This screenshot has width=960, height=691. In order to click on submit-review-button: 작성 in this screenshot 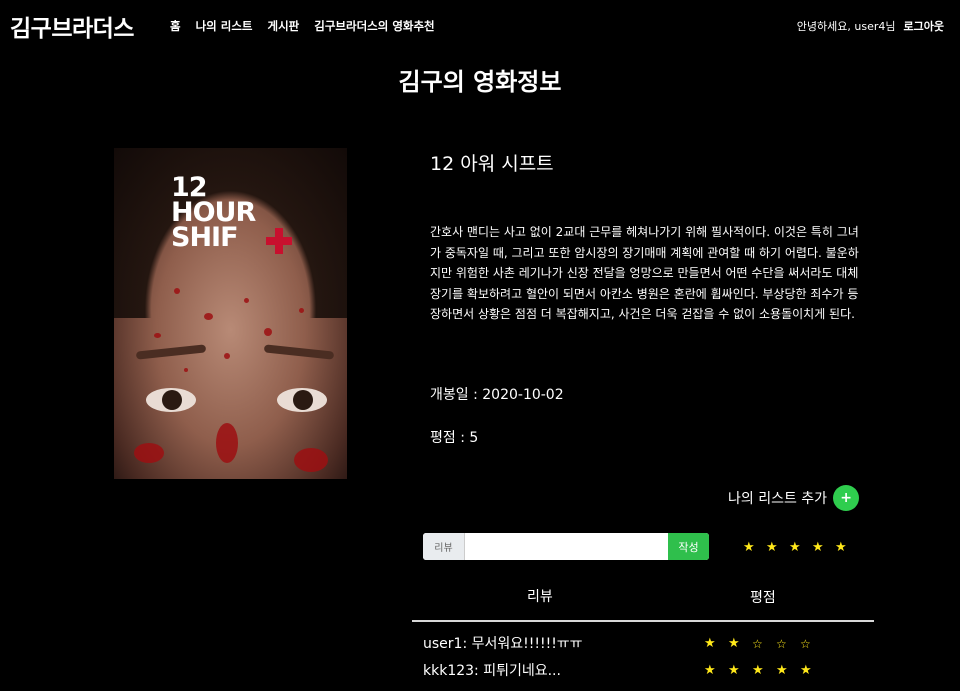, I will do `click(688, 546)`.